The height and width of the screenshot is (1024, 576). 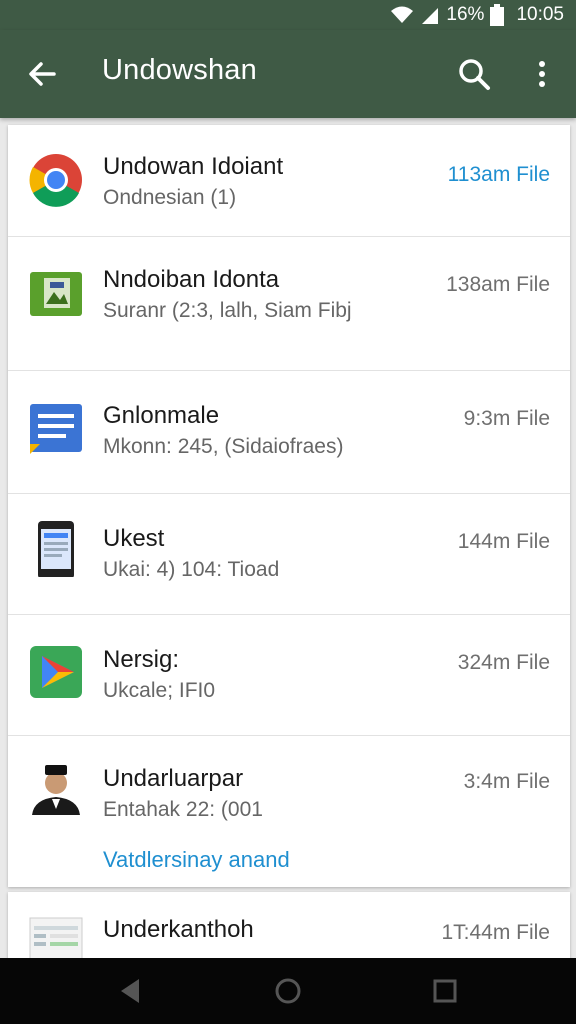 I want to click on search-icon, so click(x=474, y=74).